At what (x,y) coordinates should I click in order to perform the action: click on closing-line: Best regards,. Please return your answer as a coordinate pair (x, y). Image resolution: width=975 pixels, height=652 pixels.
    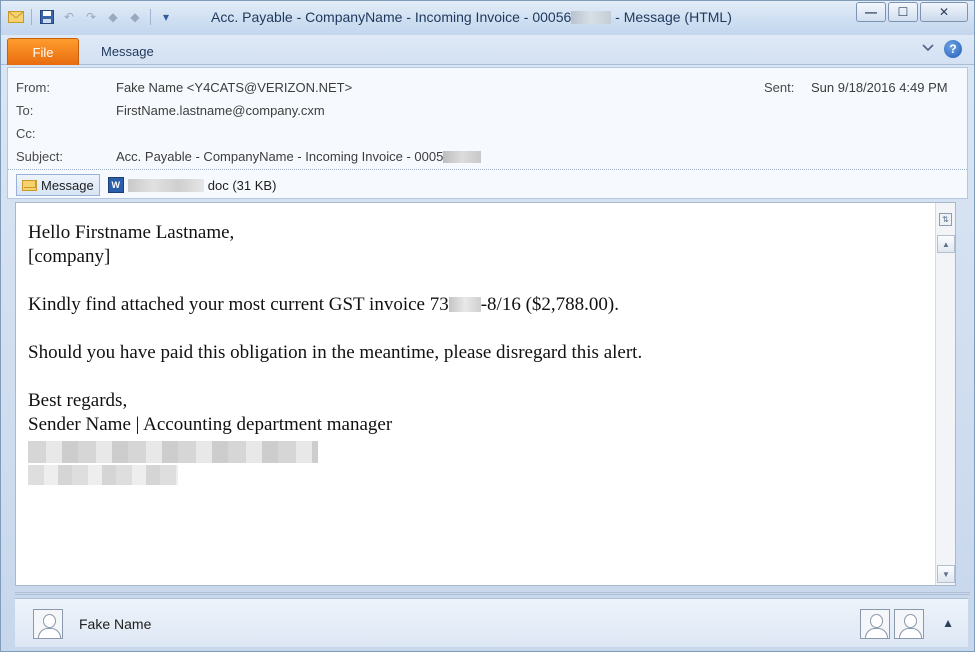
    Looking at the image, I should click on (78, 400).